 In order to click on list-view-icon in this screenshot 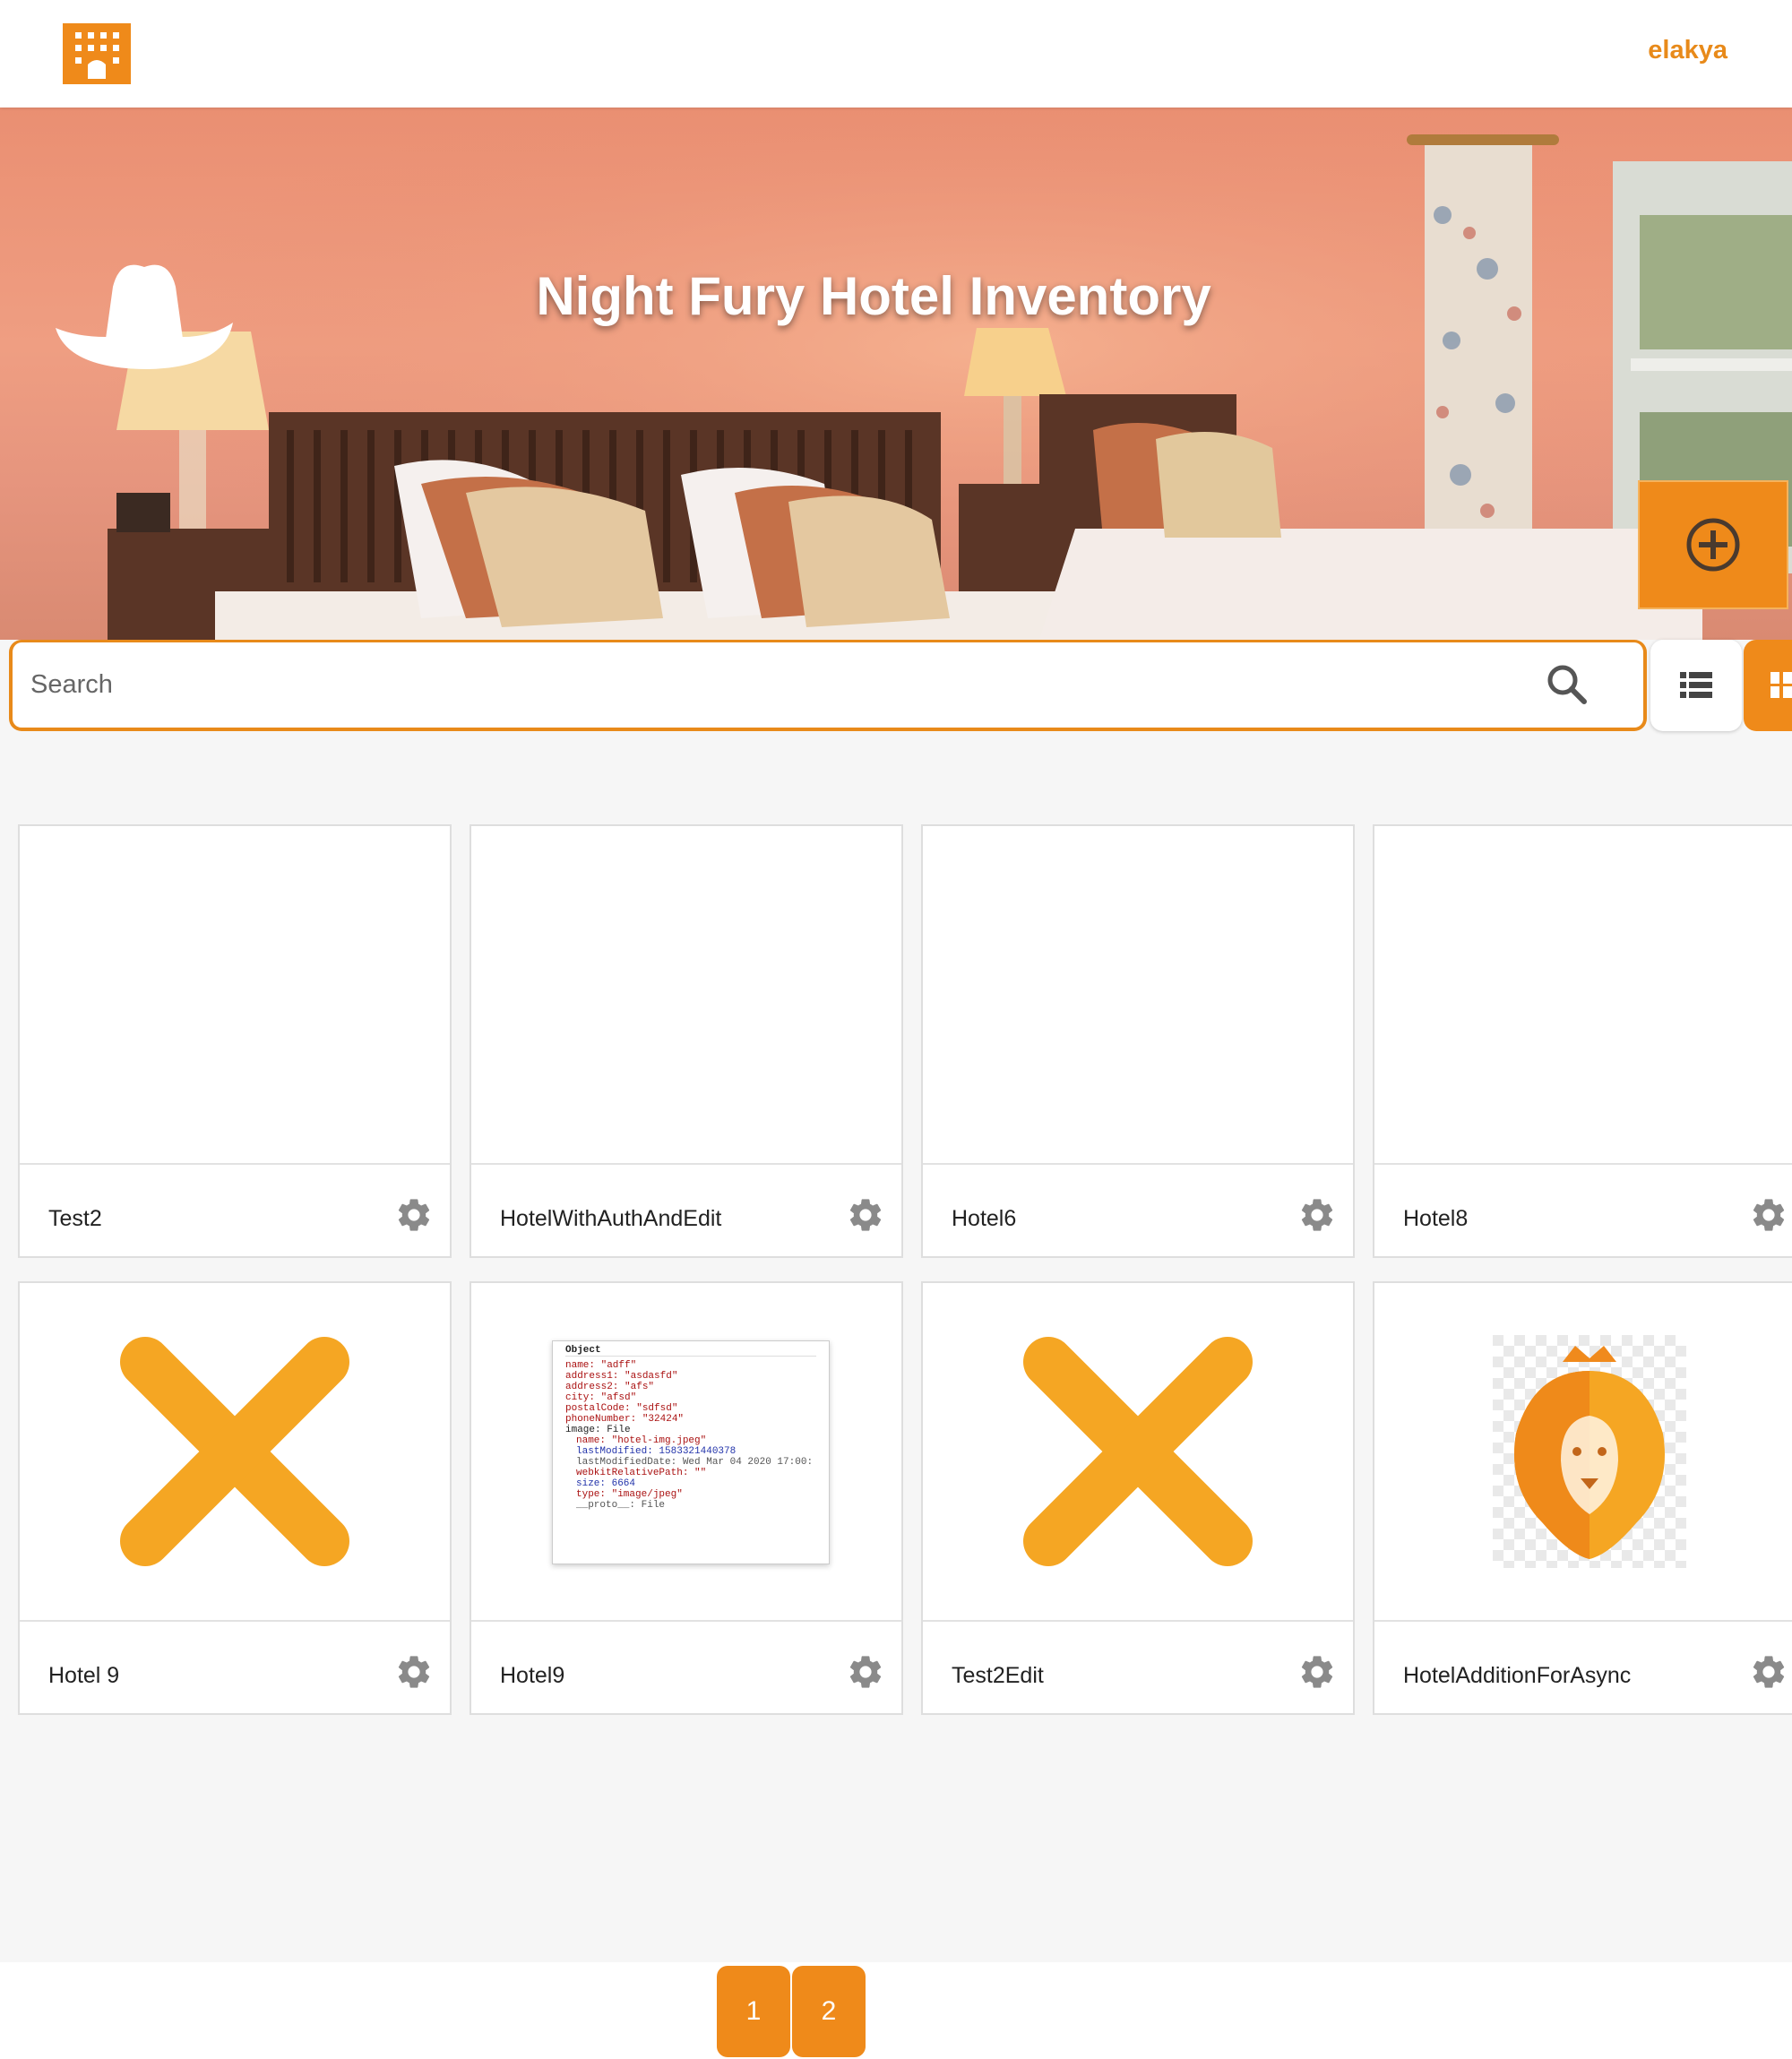, I will do `click(1696, 685)`.